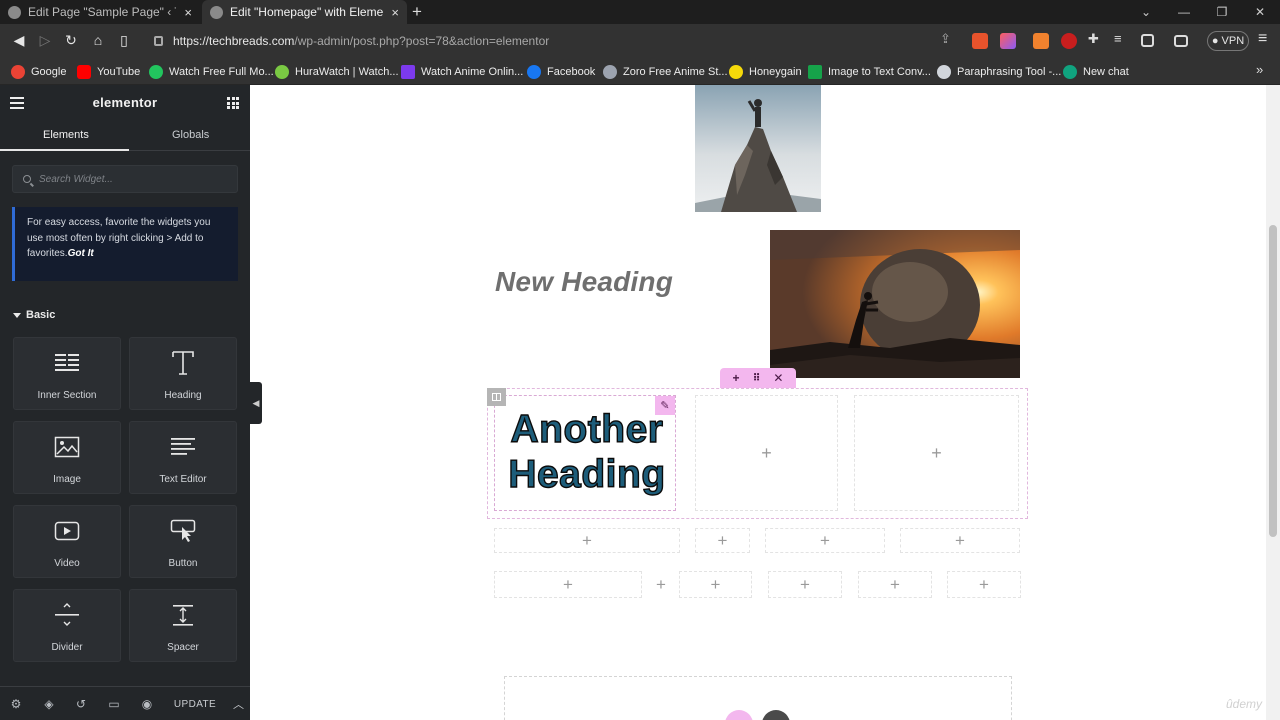  I want to click on section-title: Basic, so click(41, 315).